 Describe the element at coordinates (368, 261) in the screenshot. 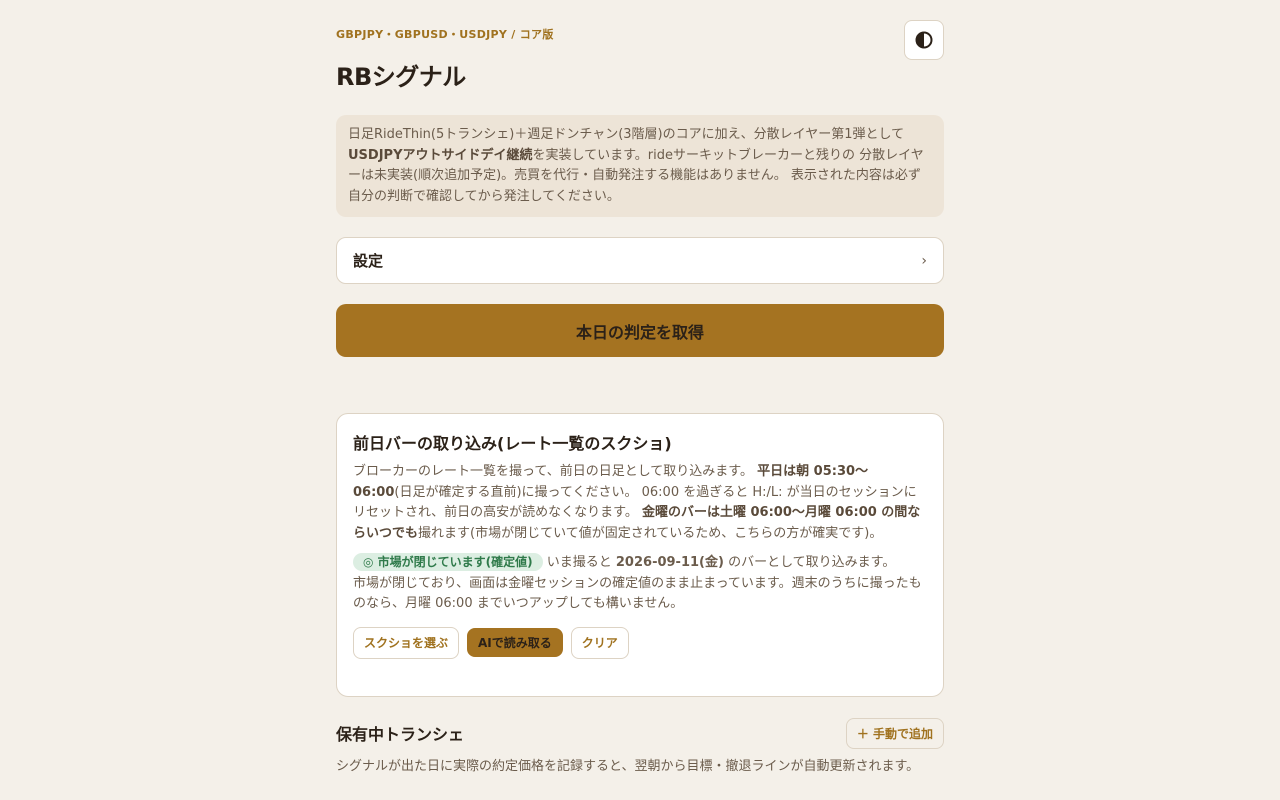

I see `settings-label: 設定` at that location.